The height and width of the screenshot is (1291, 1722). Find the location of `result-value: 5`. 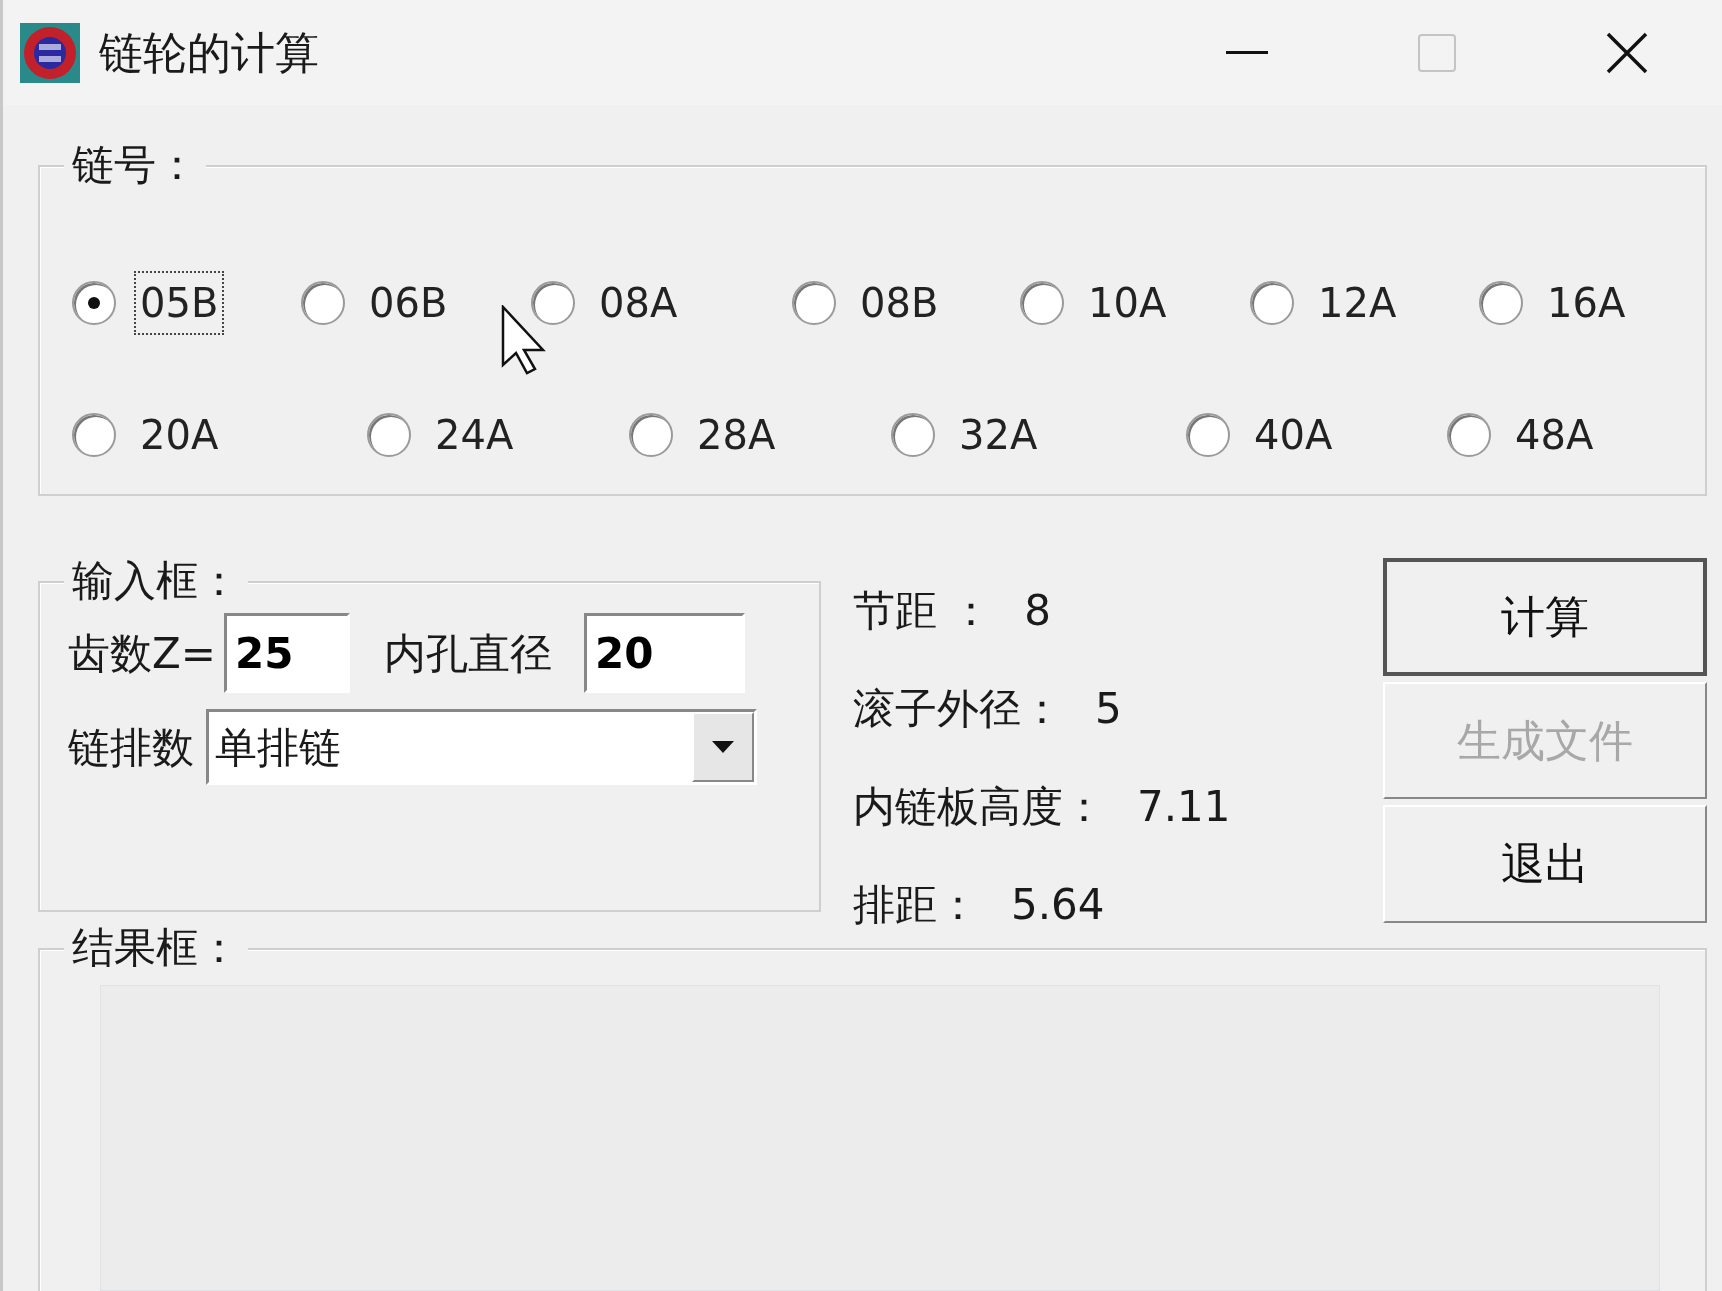

result-value: 5 is located at coordinates (1108, 709).